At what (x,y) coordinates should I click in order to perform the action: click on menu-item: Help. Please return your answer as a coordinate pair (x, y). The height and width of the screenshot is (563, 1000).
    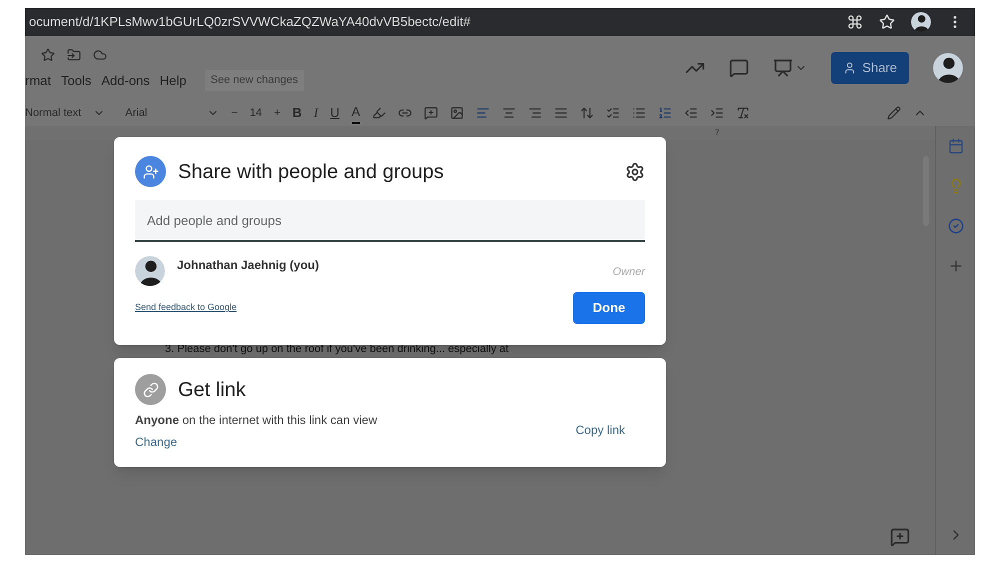
    Looking at the image, I should click on (173, 80).